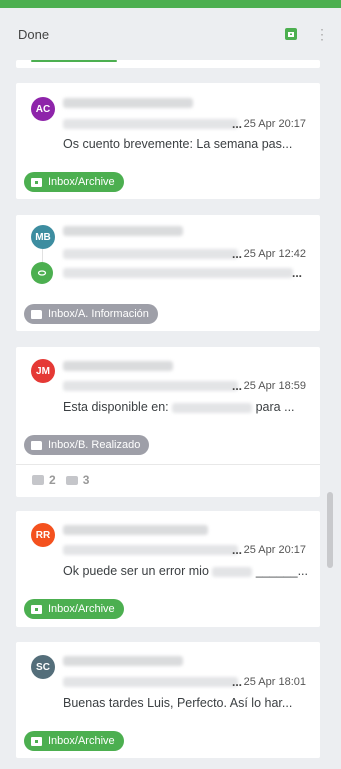 This screenshot has width=341, height=769. What do you see at coordinates (43, 371) in the screenshot?
I see `avatar: JM` at bounding box center [43, 371].